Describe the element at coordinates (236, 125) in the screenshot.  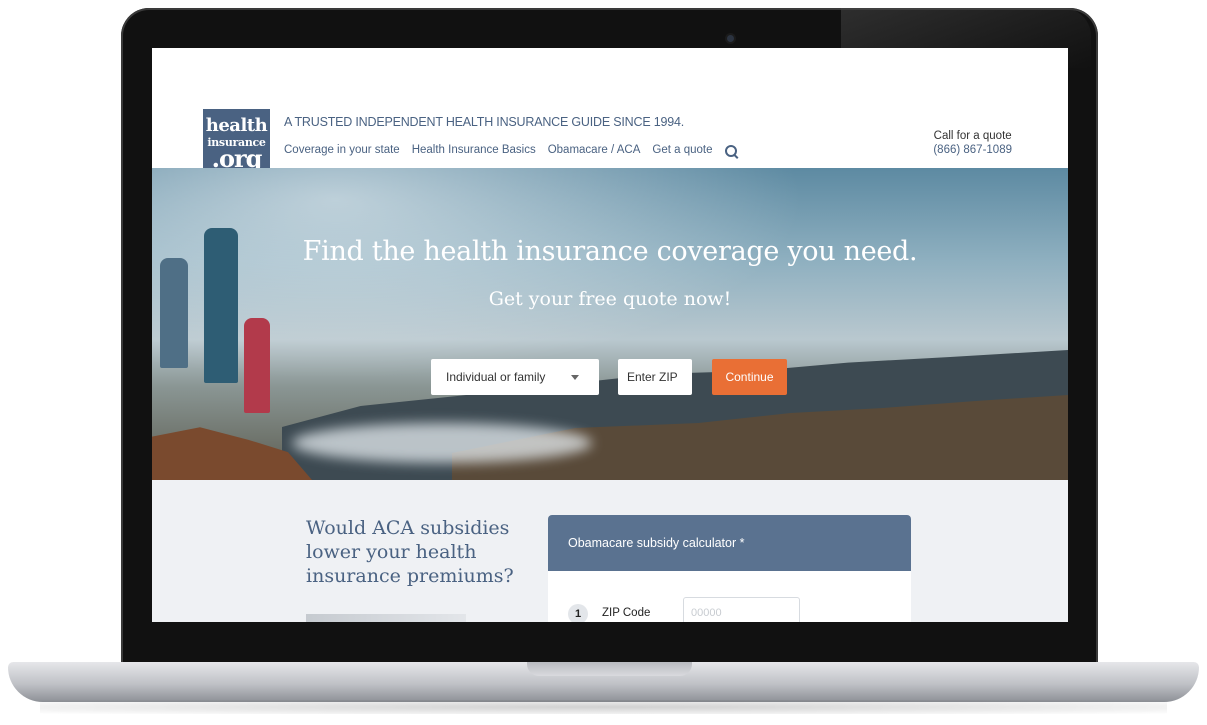
I see `logo-line-1: health` at that location.